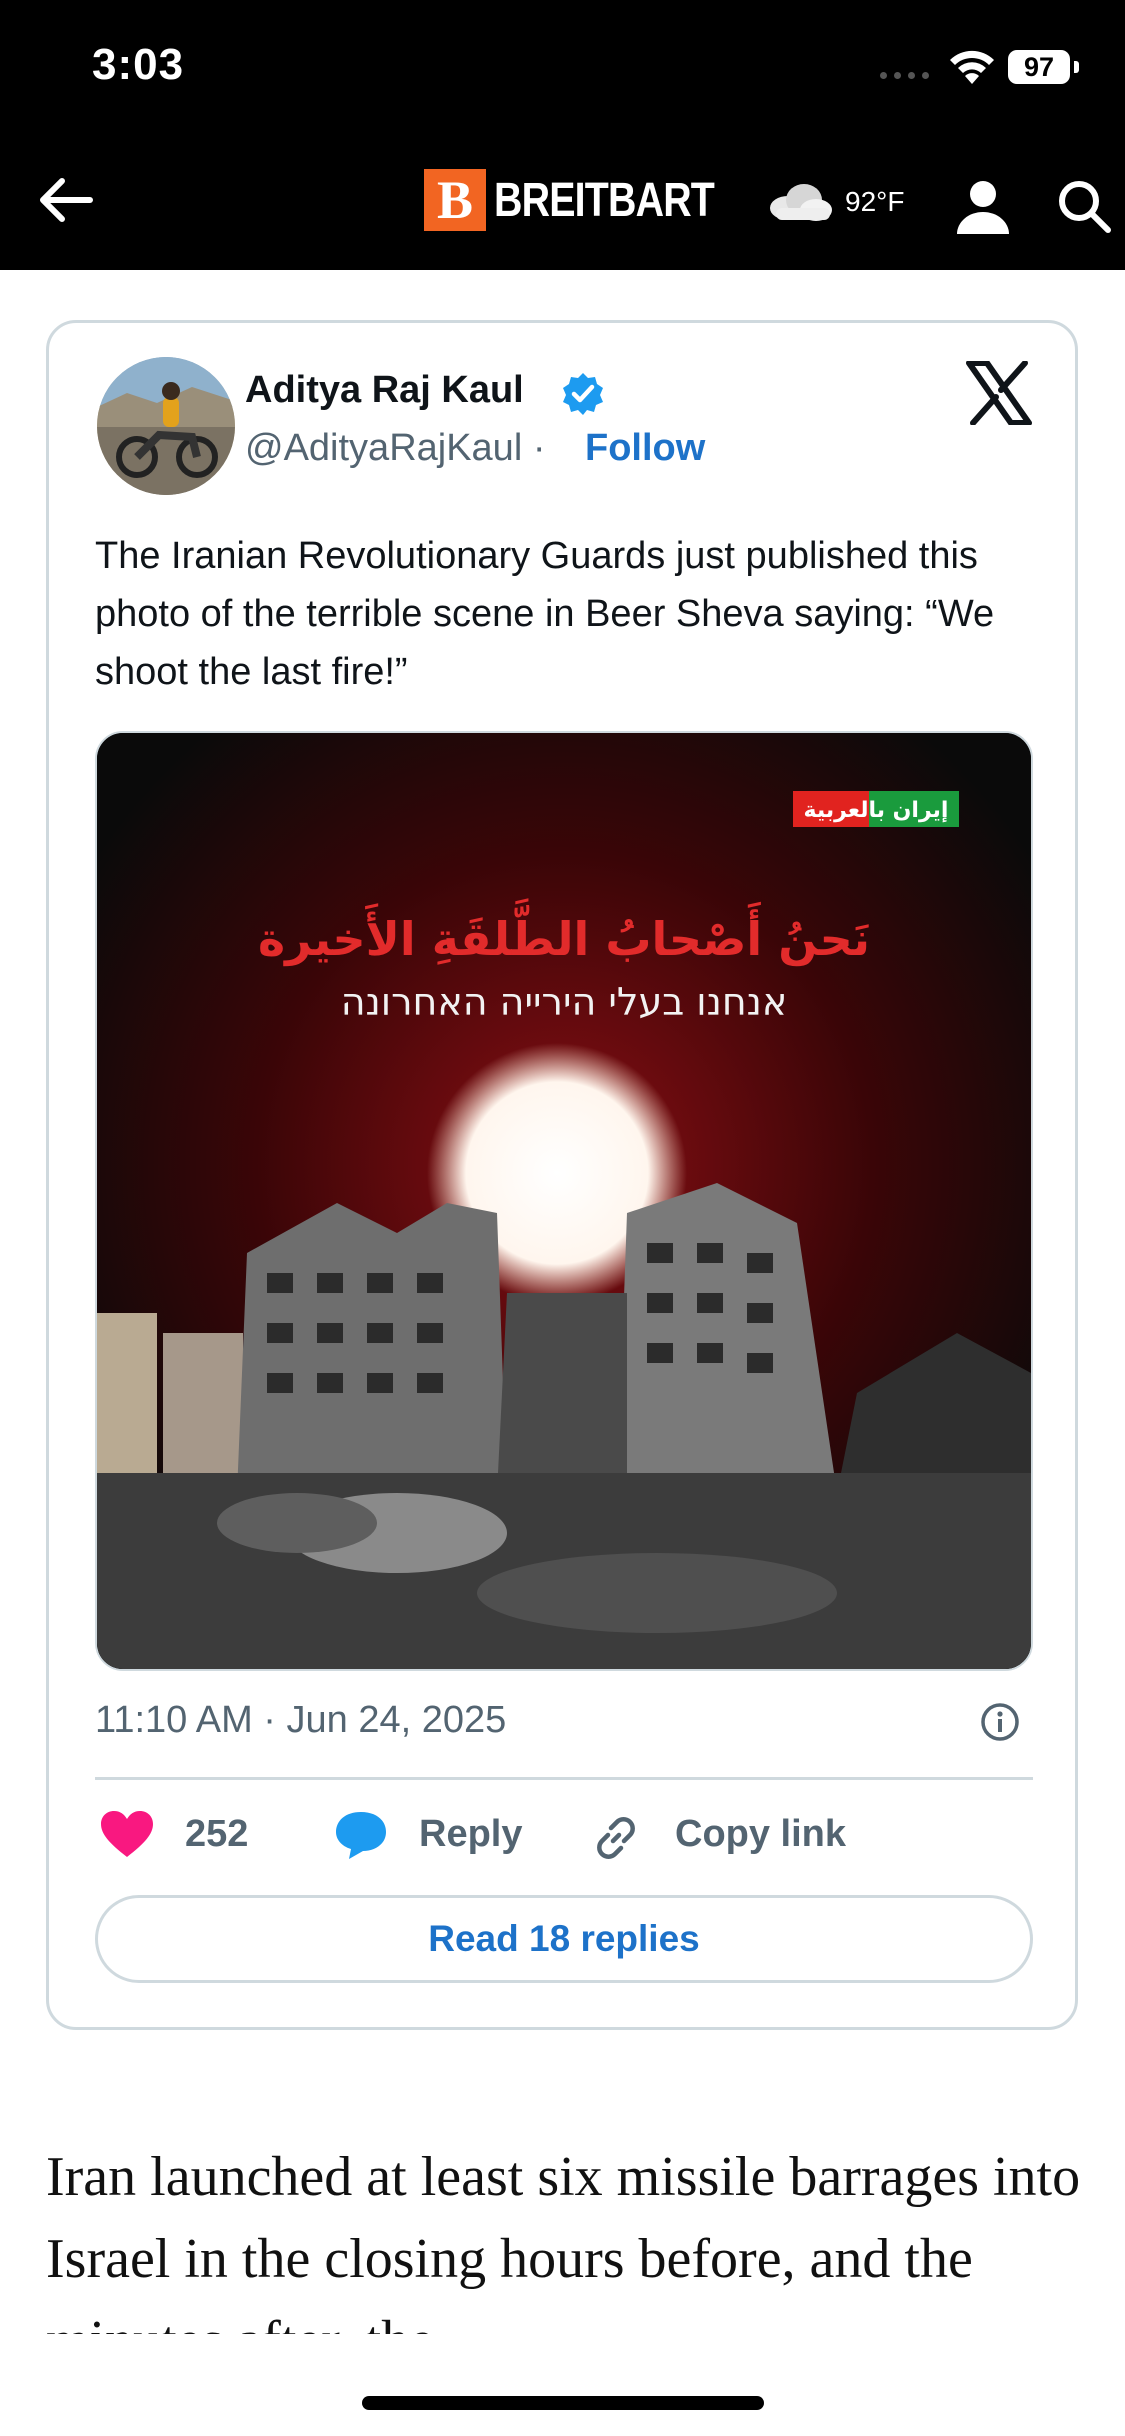  I want to click on cloud-weather-icon, so click(801, 202).